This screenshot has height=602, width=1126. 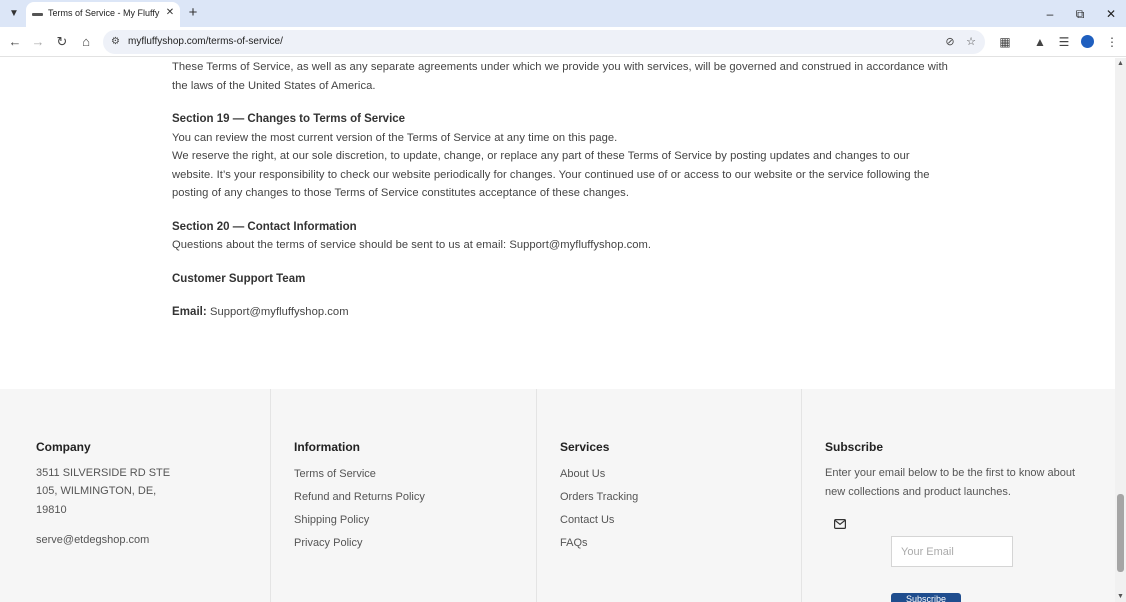 What do you see at coordinates (1087, 41) in the screenshot?
I see `profile-avatar-icon` at bounding box center [1087, 41].